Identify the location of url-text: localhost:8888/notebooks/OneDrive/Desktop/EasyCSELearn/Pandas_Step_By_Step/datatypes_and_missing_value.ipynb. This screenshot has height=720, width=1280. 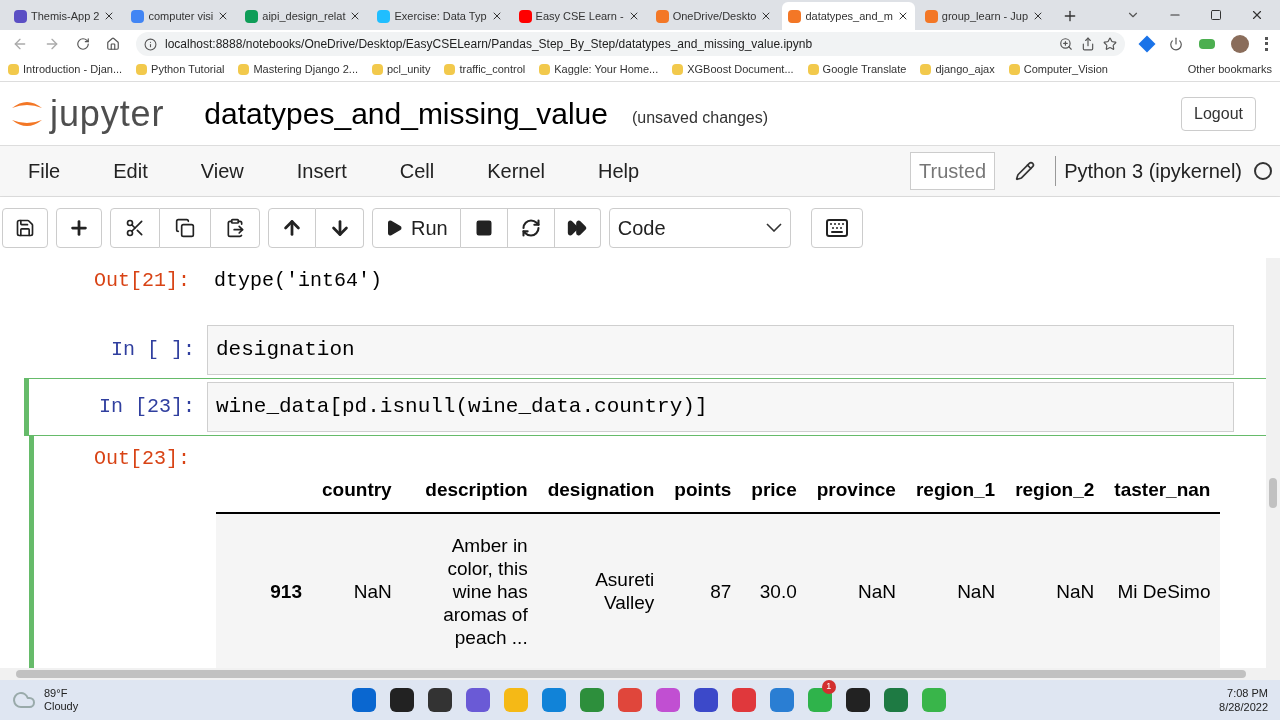
(489, 44).